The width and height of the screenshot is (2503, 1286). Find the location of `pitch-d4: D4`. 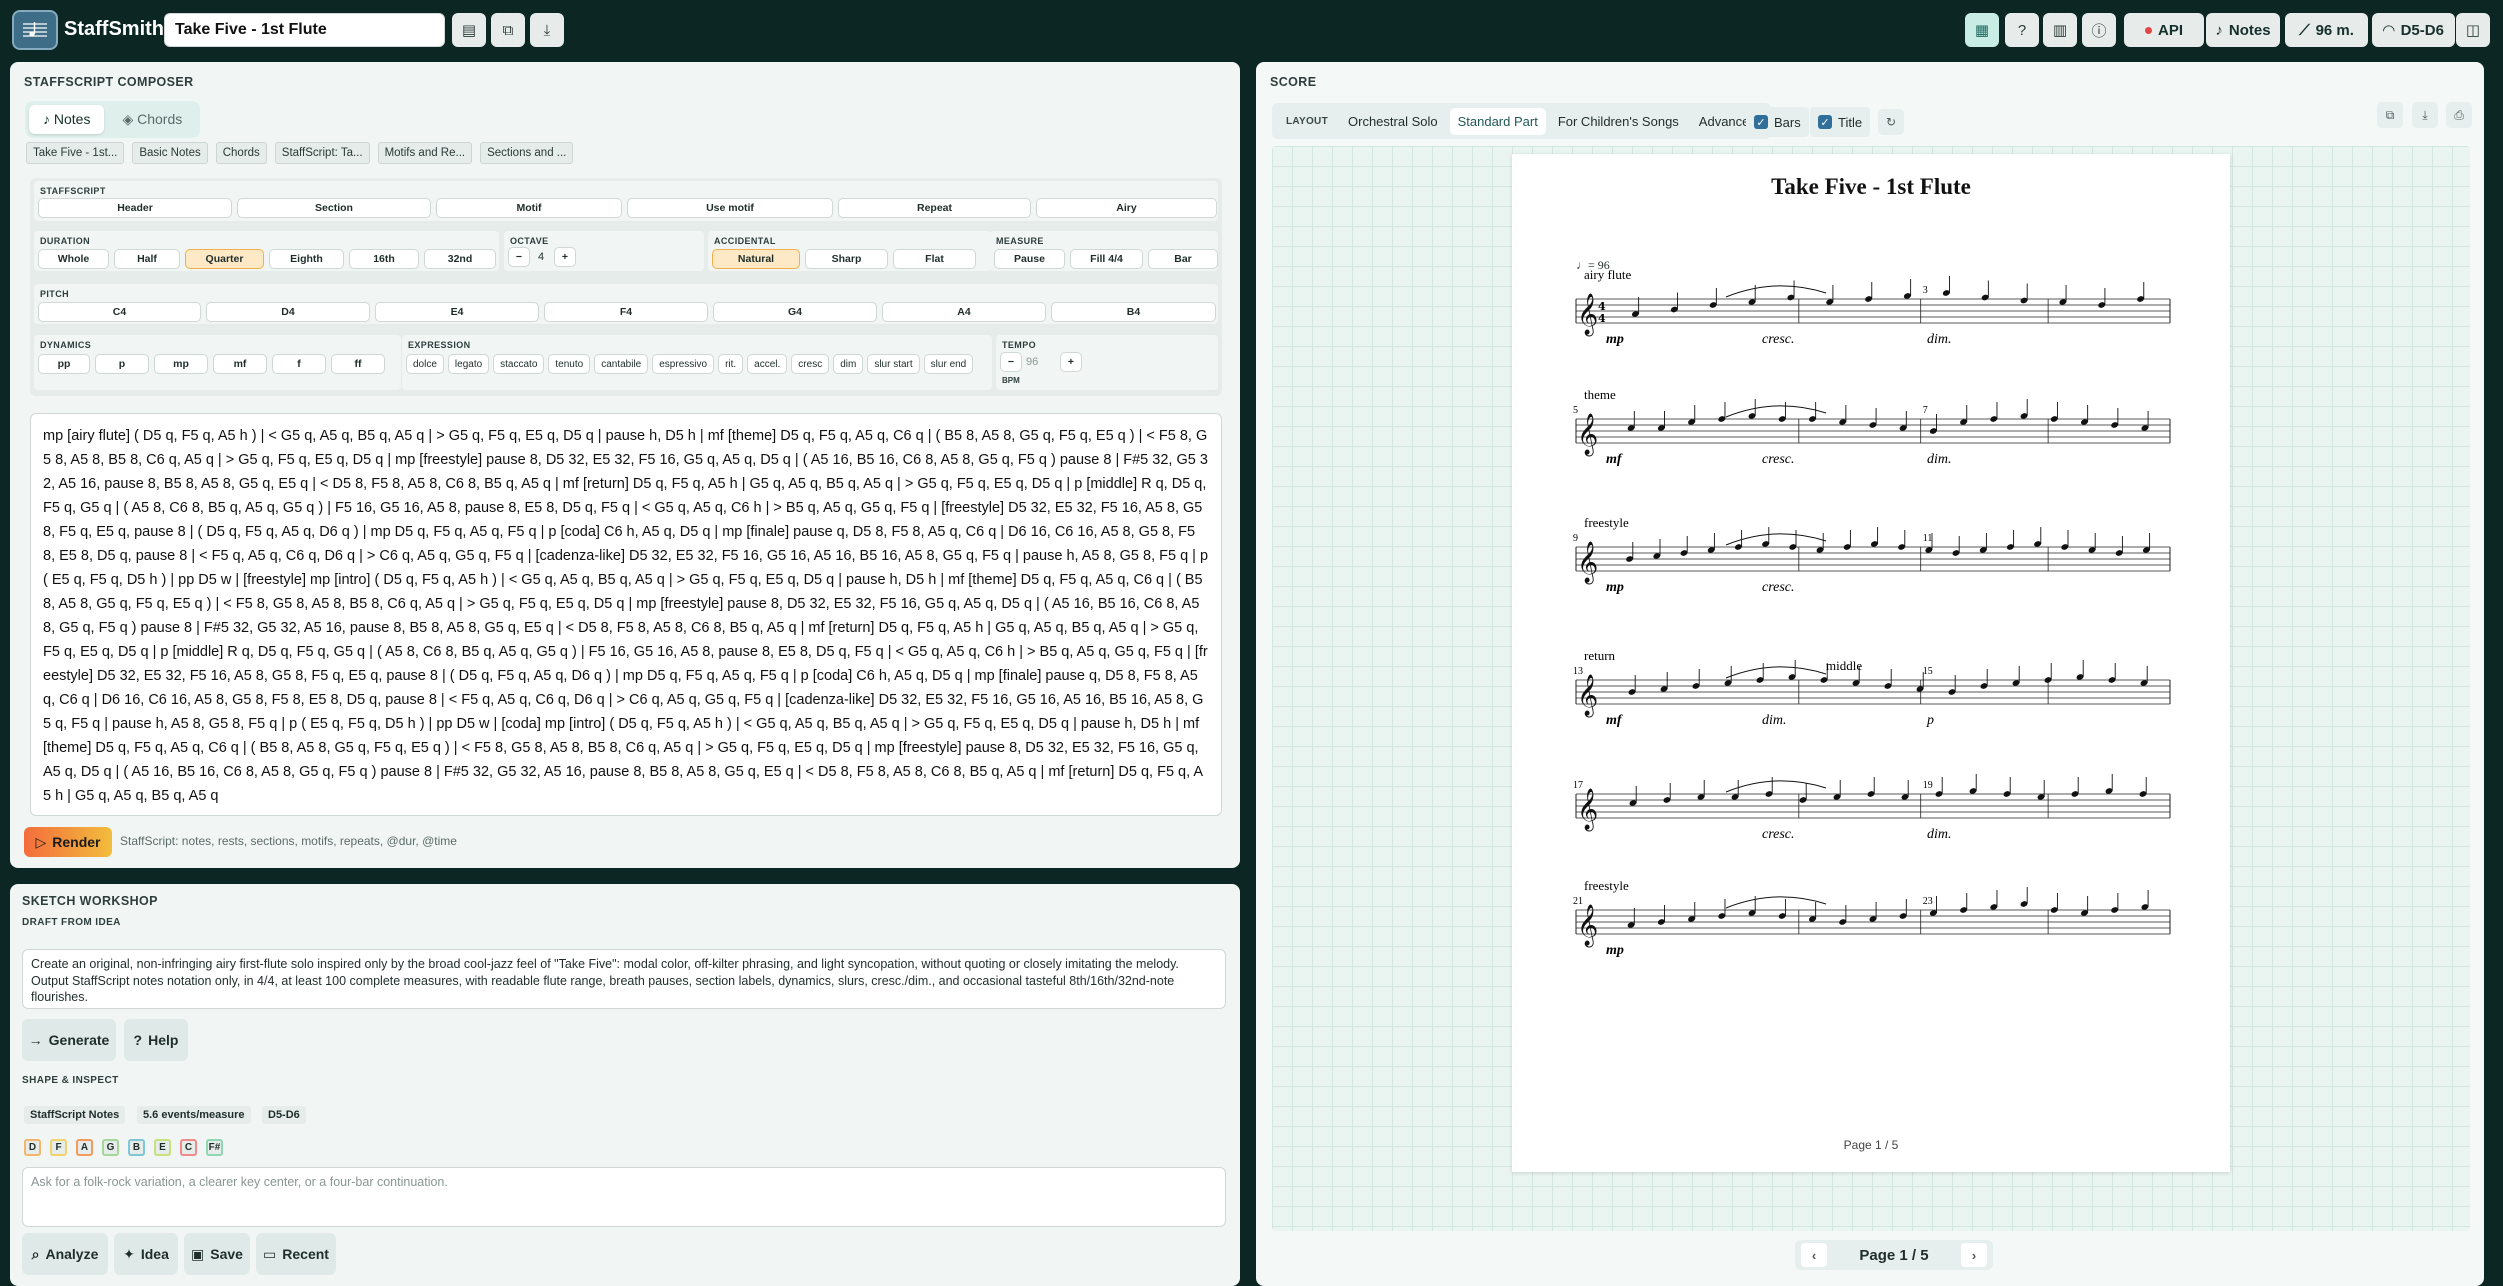

pitch-d4: D4 is located at coordinates (288, 312).